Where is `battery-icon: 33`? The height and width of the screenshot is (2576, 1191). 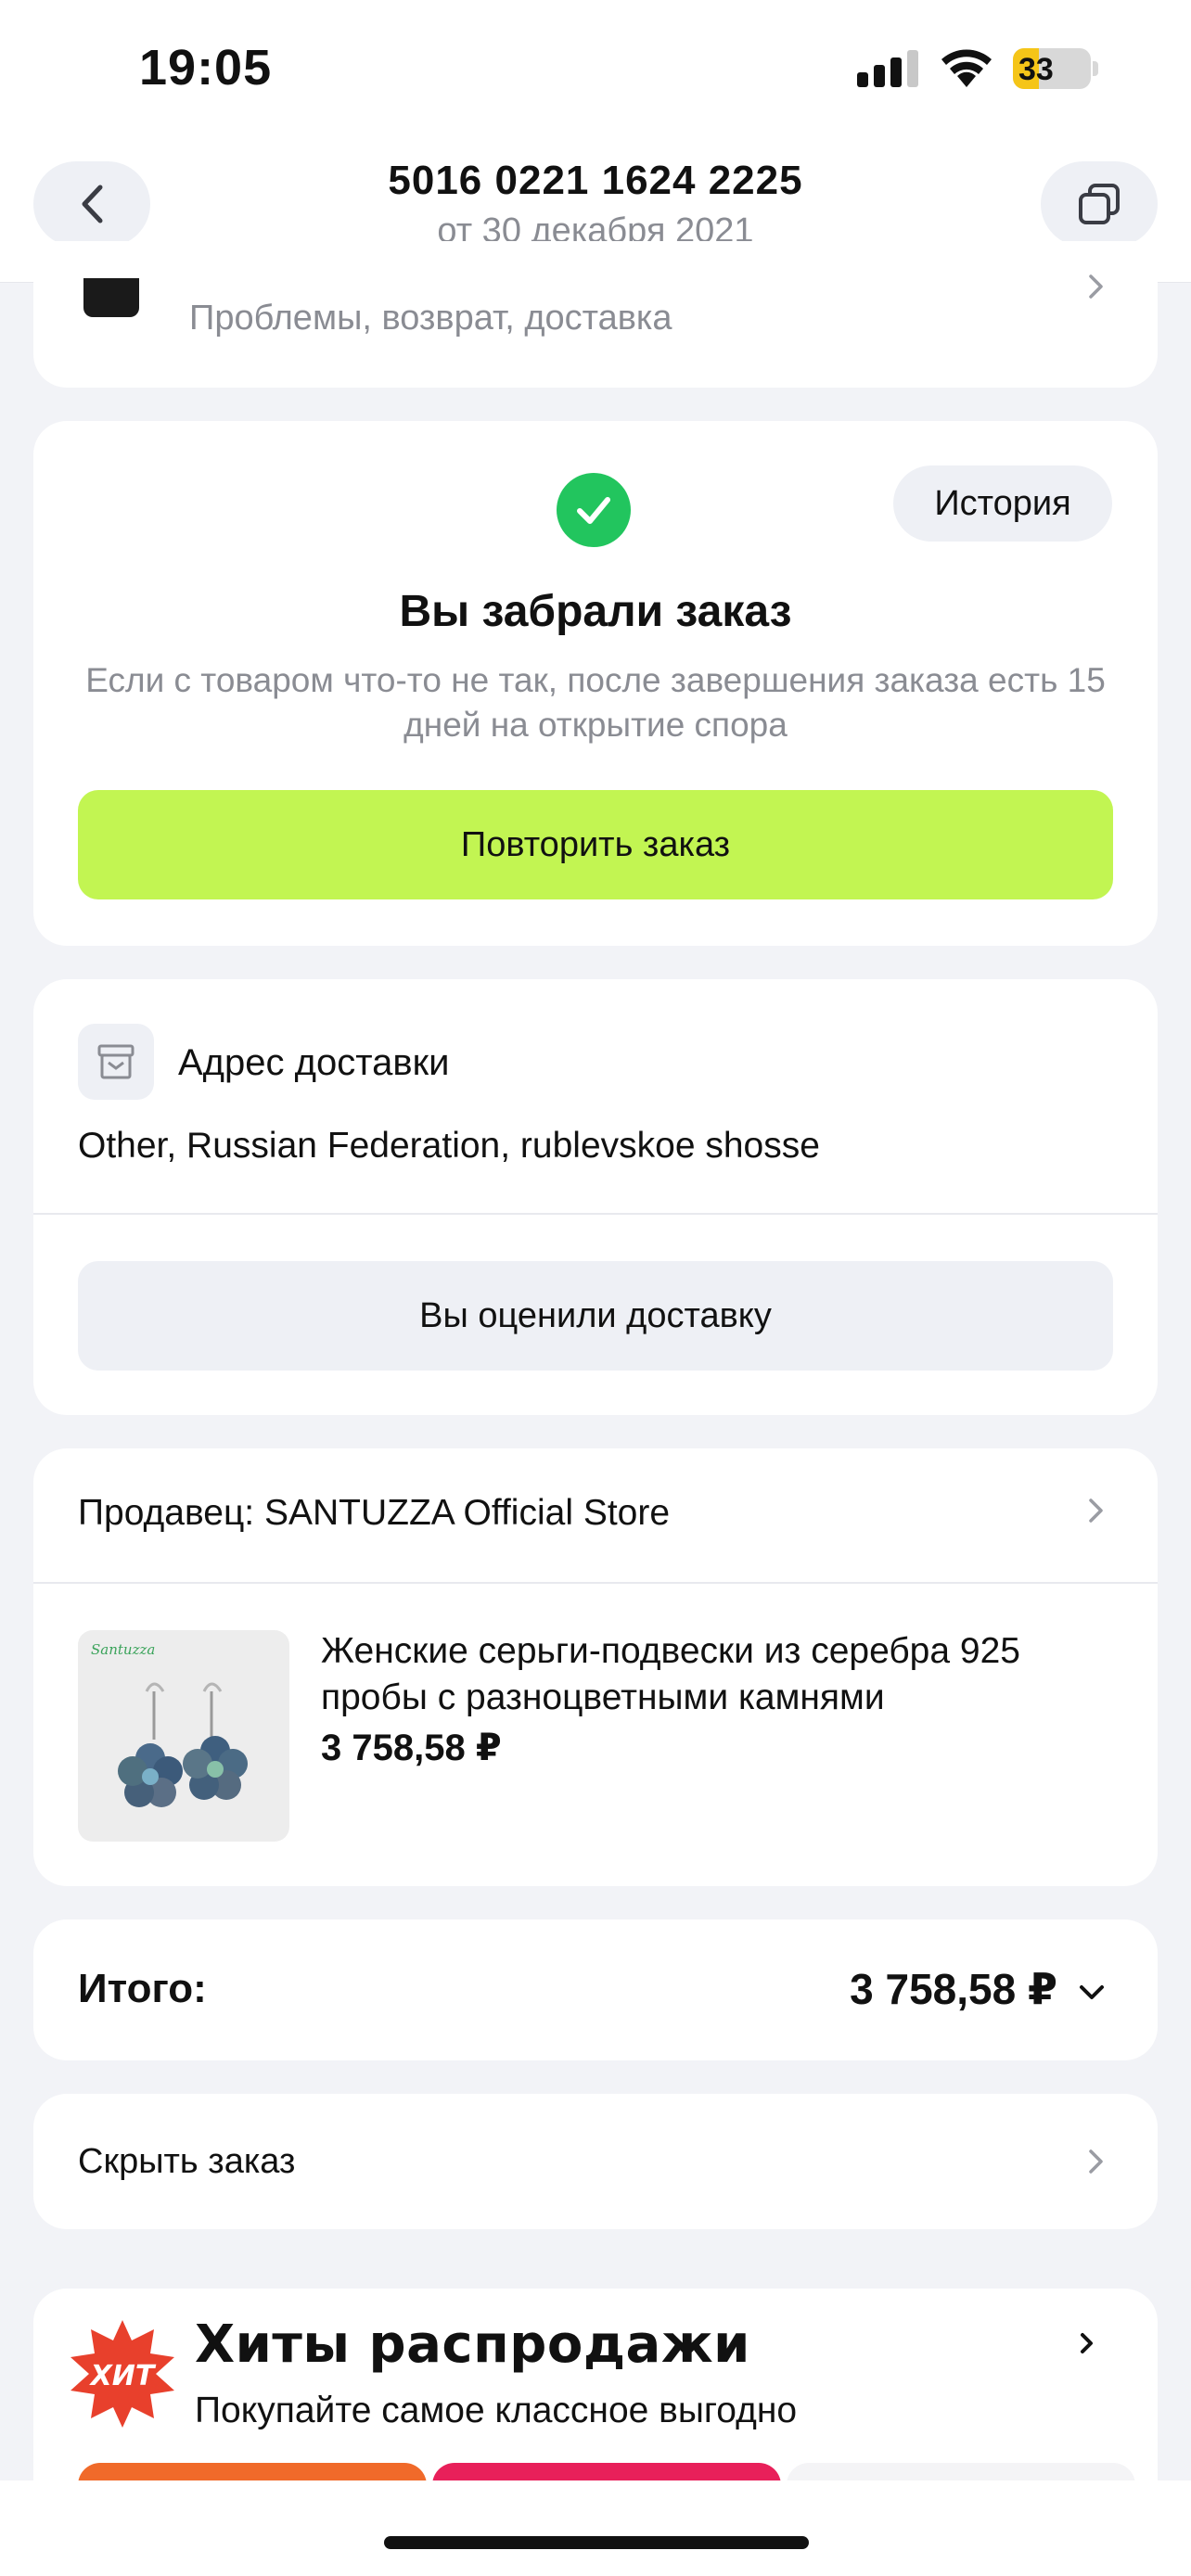
battery-icon: 33 is located at coordinates (1055, 68).